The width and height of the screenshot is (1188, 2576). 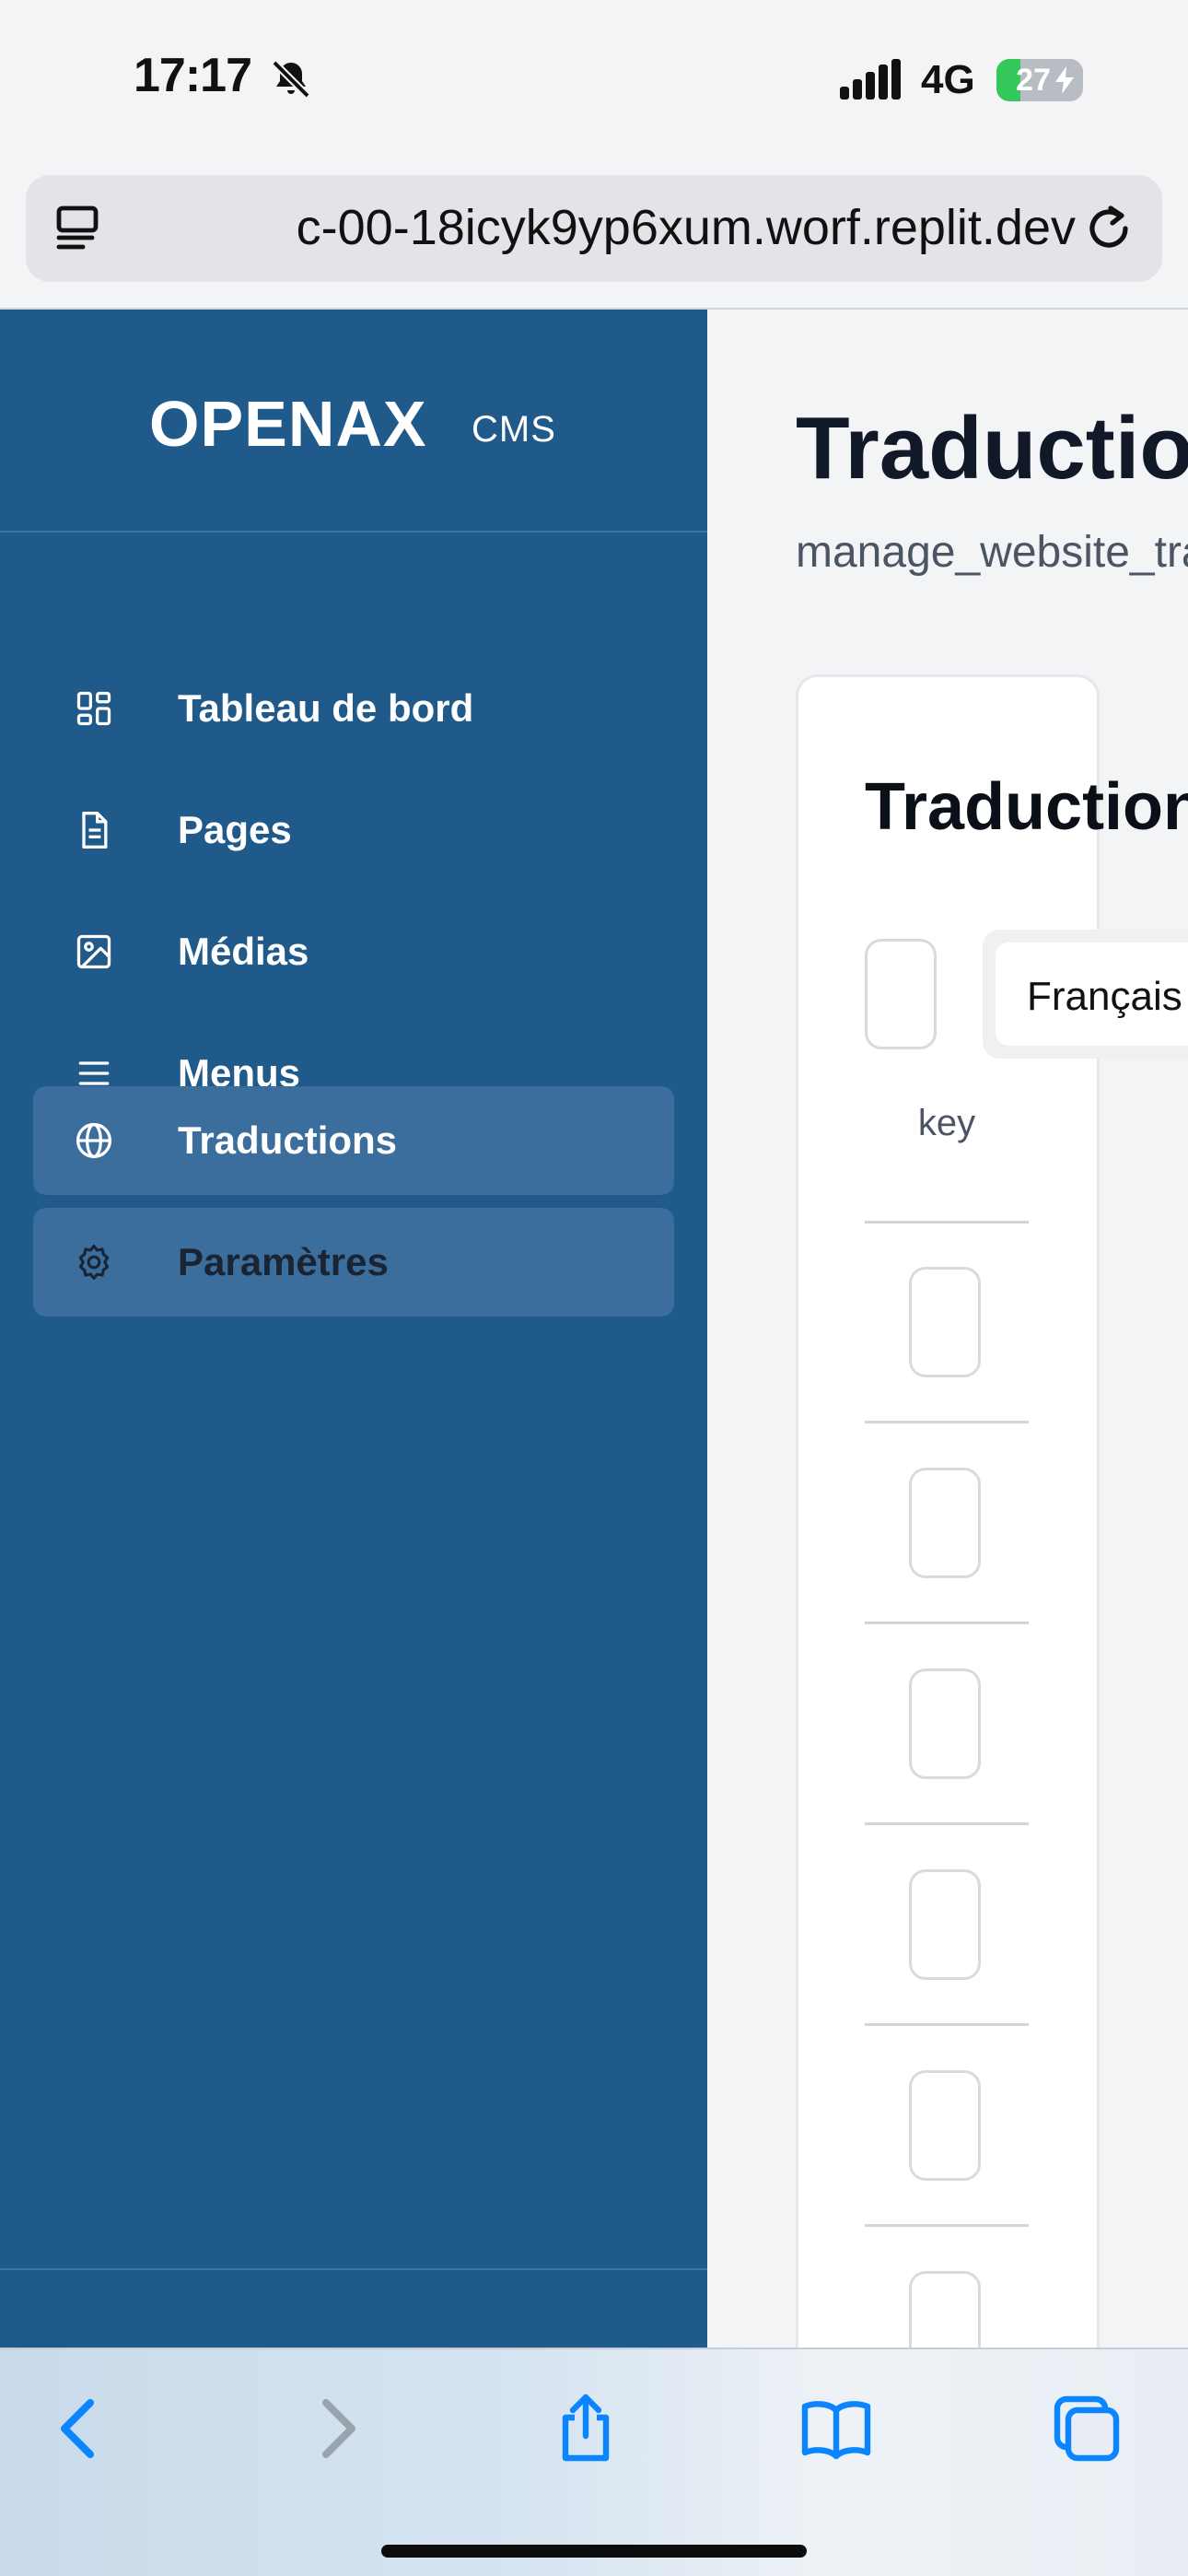 I want to click on browser-toolbar, so click(x=594, y=2462).